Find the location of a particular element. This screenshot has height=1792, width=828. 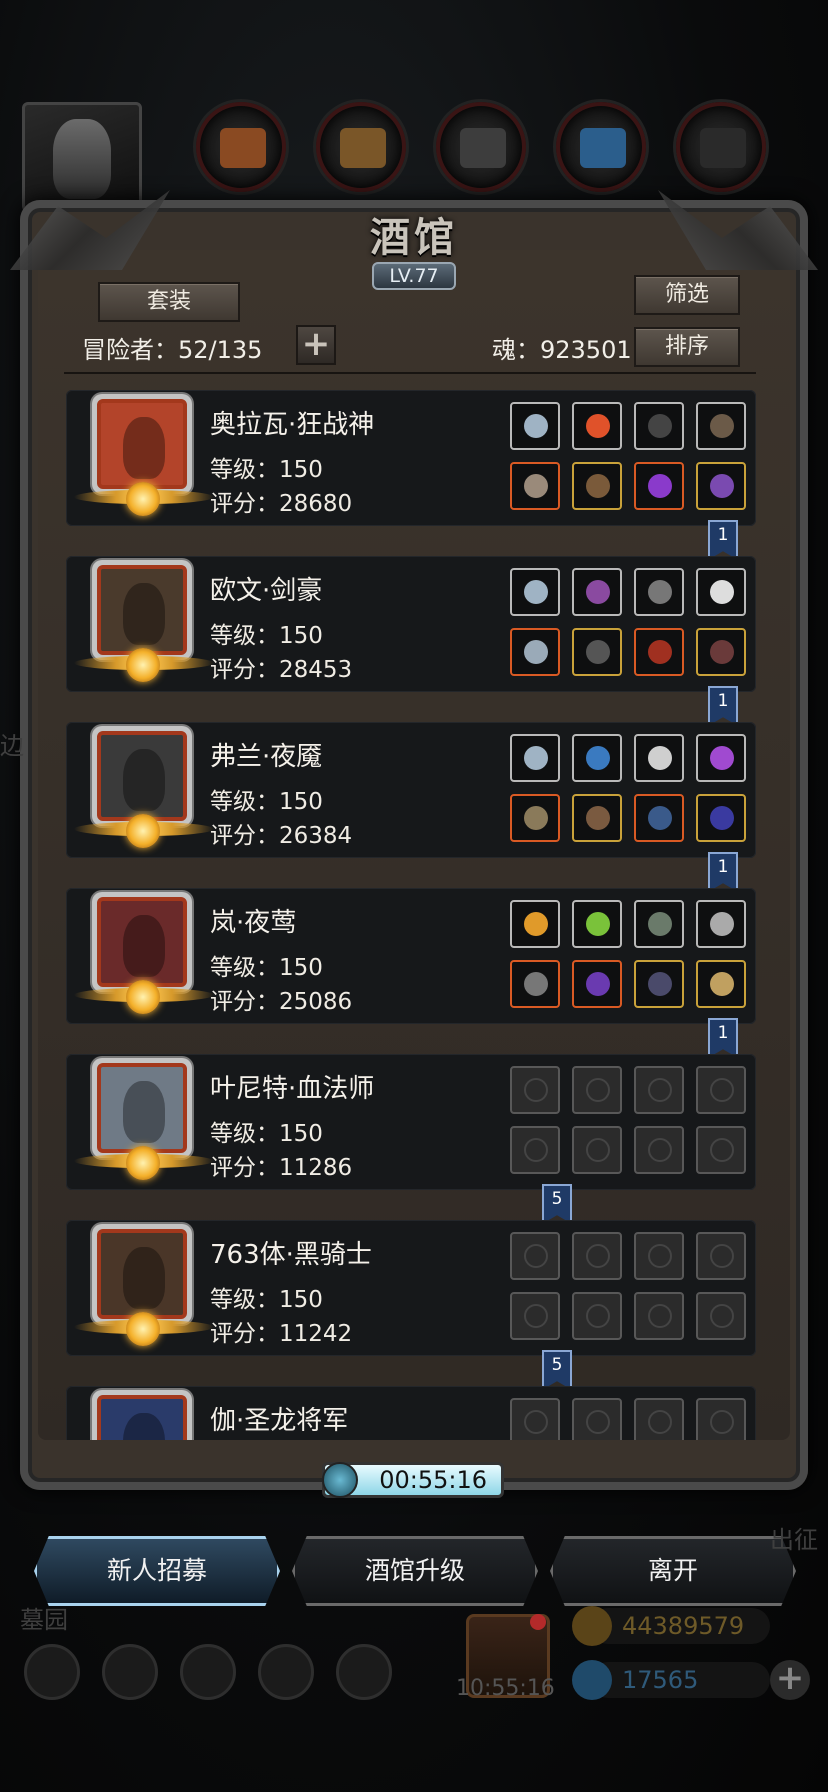

header-divider is located at coordinates (410, 373).